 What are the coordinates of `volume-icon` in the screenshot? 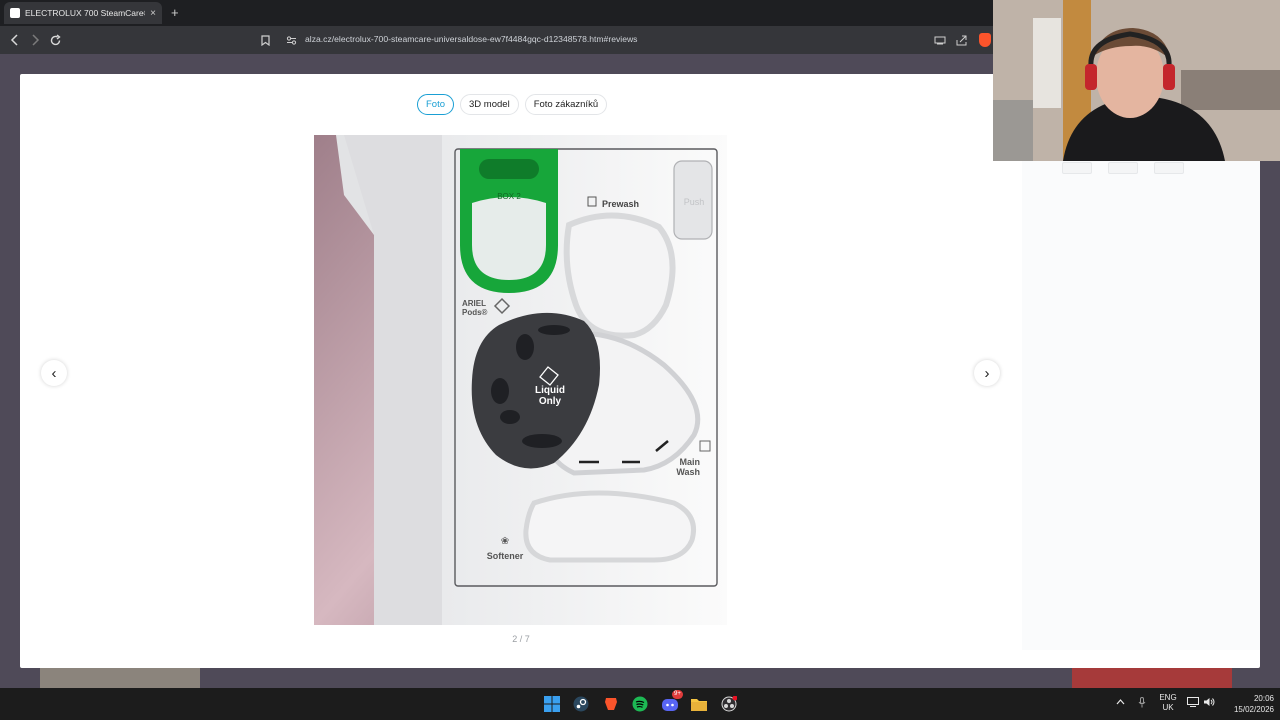 It's located at (1209, 703).